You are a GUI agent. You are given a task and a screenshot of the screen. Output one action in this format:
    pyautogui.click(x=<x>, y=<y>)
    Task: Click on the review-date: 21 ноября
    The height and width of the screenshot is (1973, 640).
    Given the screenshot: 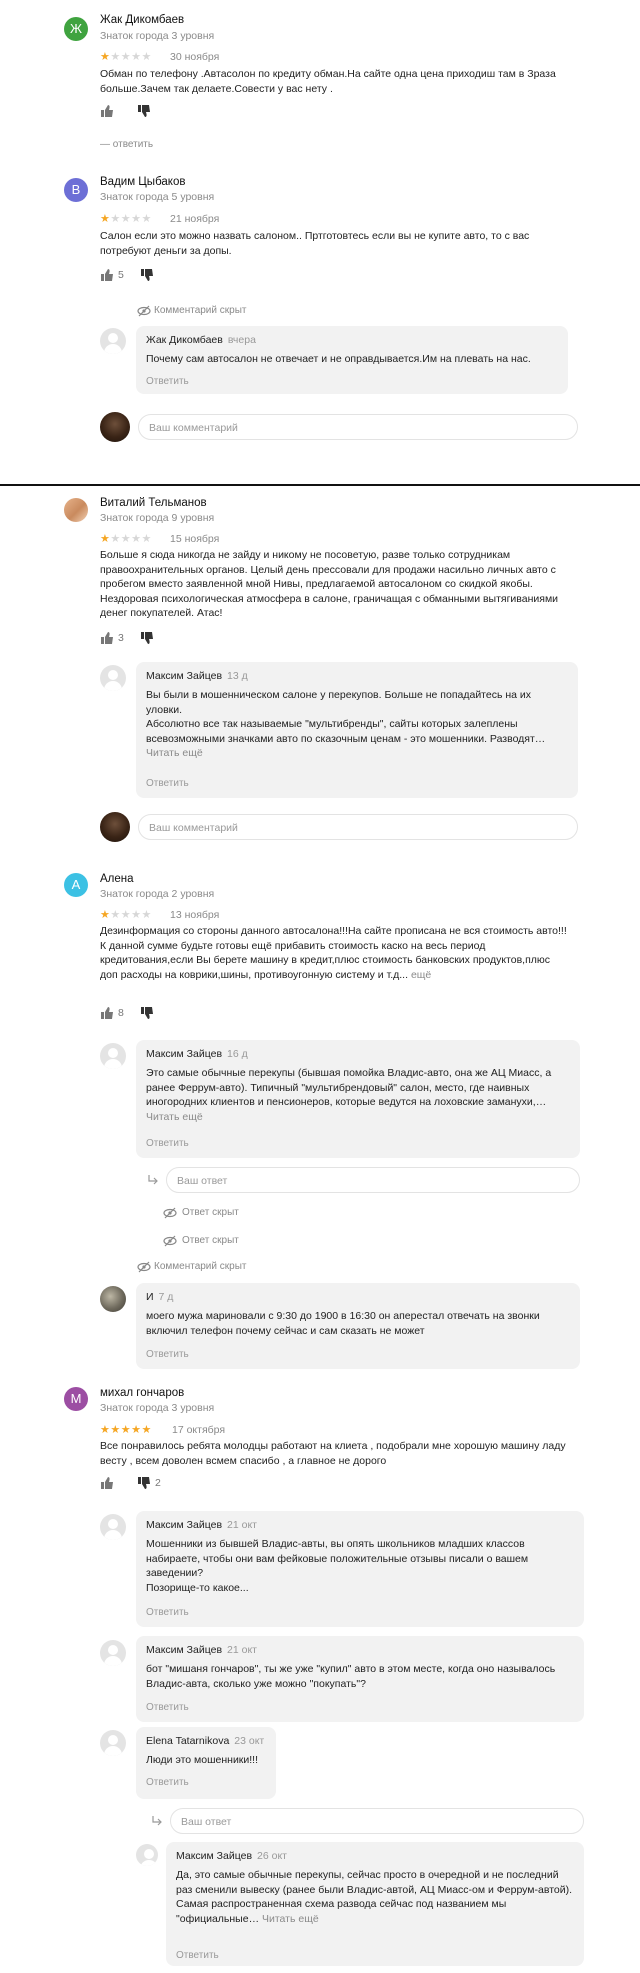 What is the action you would take?
    pyautogui.click(x=195, y=219)
    